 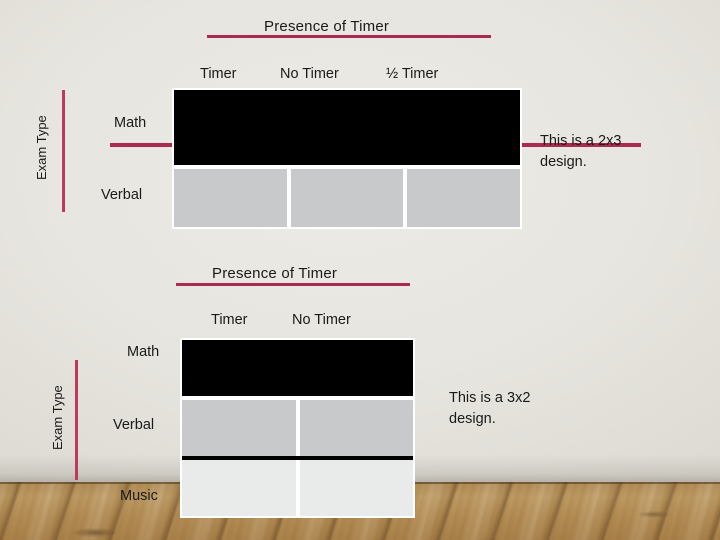 I want to click on design-b-title: Presence of Timer, so click(x=275, y=273).